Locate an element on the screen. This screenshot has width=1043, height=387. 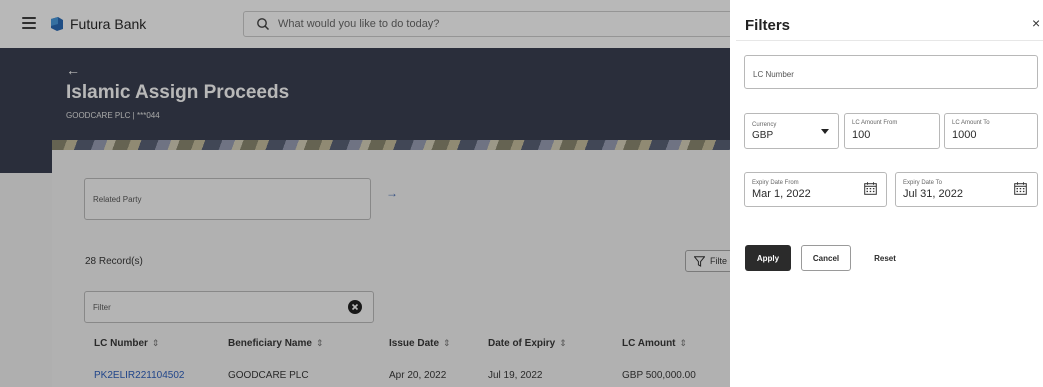
expiry-date-from-field: Expiry Date From Mar 1, 2022 is located at coordinates (815, 189).